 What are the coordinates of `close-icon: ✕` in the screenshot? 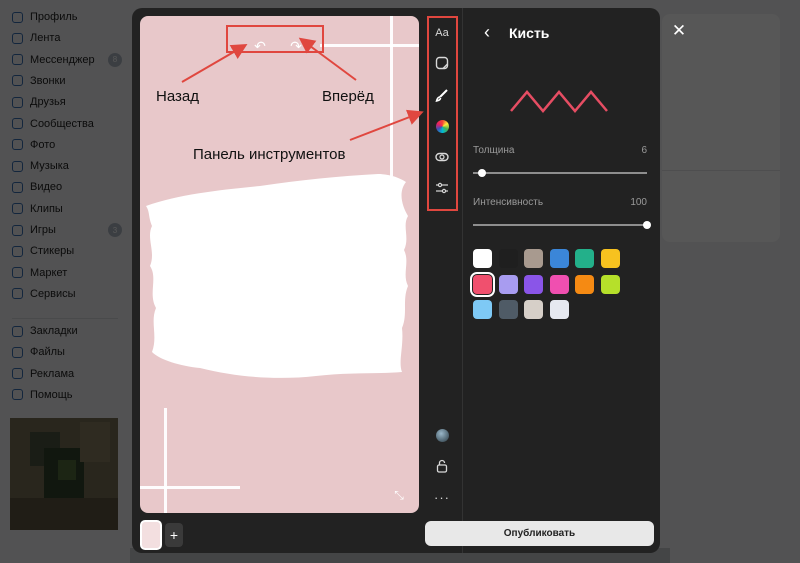 It's located at (679, 31).